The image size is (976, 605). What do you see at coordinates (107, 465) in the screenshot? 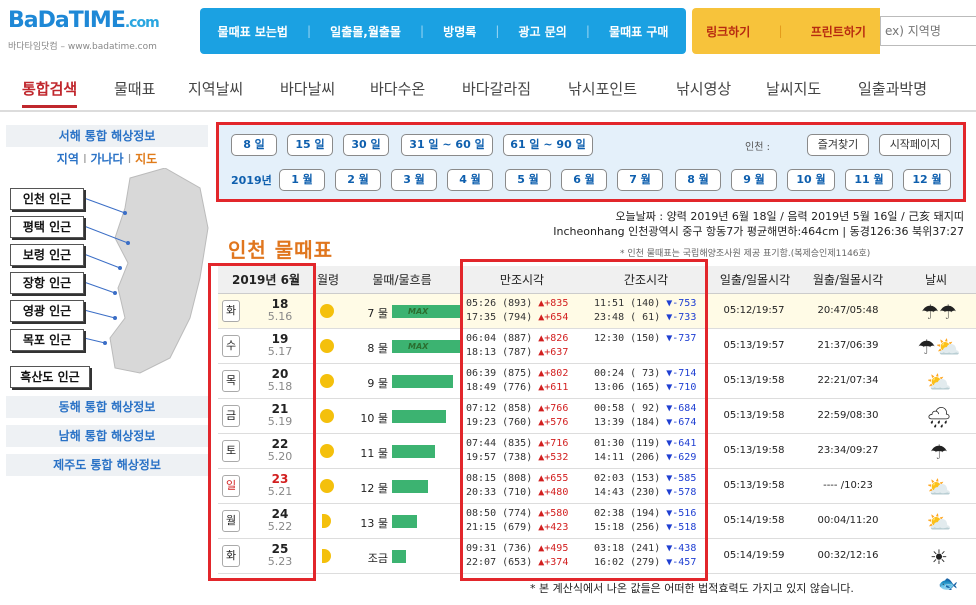
I see `jeju-button: 제주도 통합 해상정보` at bounding box center [107, 465].